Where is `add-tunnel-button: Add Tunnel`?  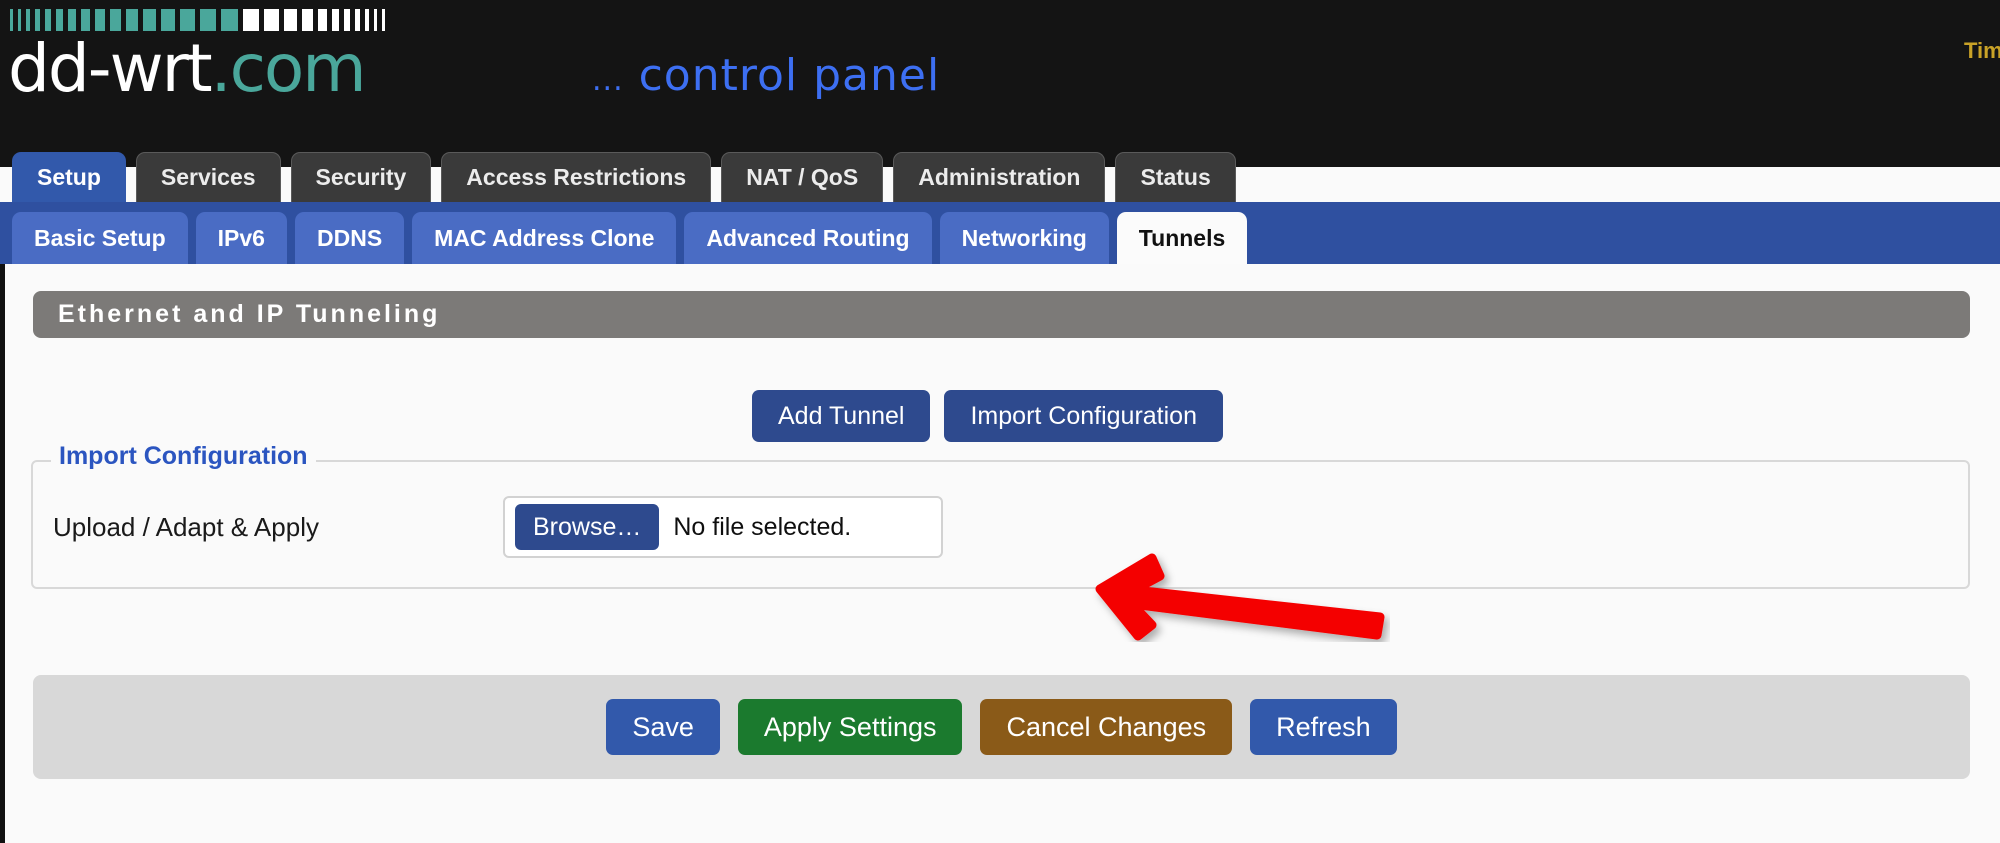 add-tunnel-button: Add Tunnel is located at coordinates (841, 416).